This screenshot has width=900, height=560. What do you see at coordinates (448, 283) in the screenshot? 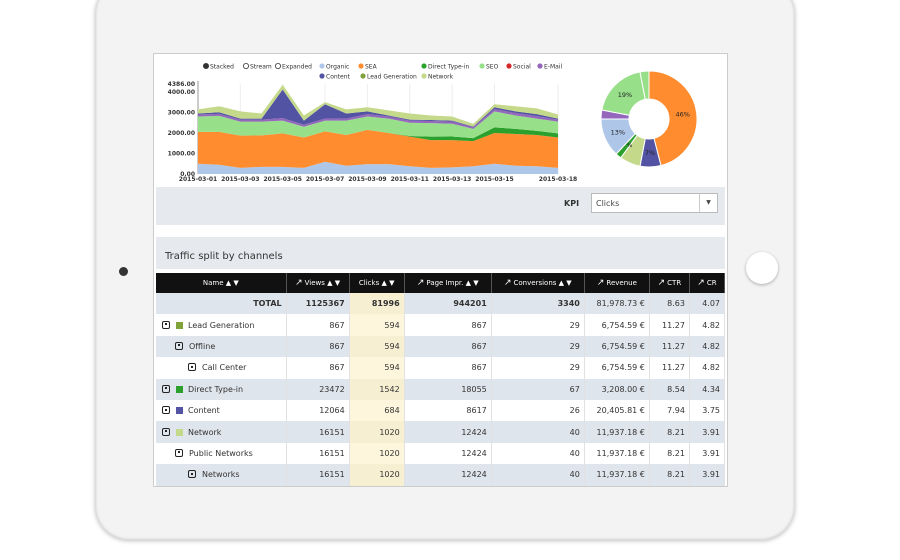
I see `column-header-3: ↗ Page Impr. ▲ ▼` at bounding box center [448, 283].